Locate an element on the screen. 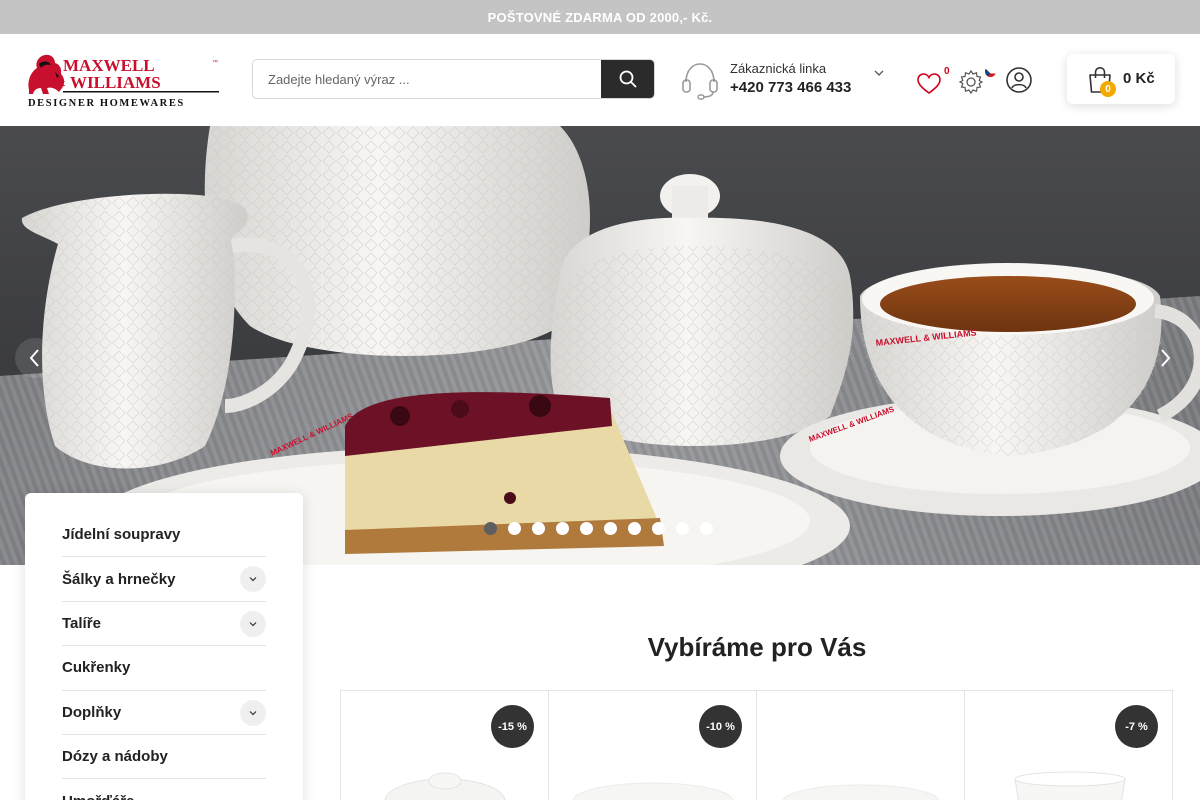 The height and width of the screenshot is (800, 1200). headset-icon is located at coordinates (700, 81).